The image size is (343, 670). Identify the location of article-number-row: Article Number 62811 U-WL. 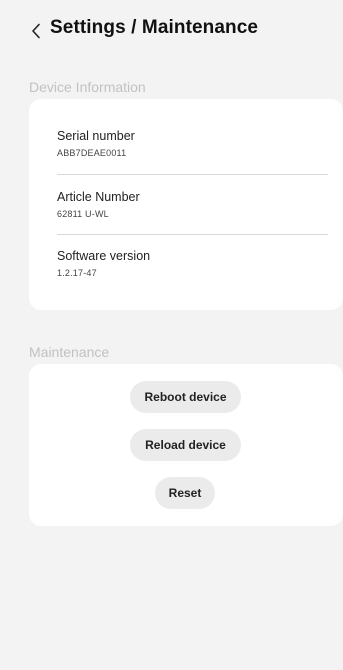
(192, 204).